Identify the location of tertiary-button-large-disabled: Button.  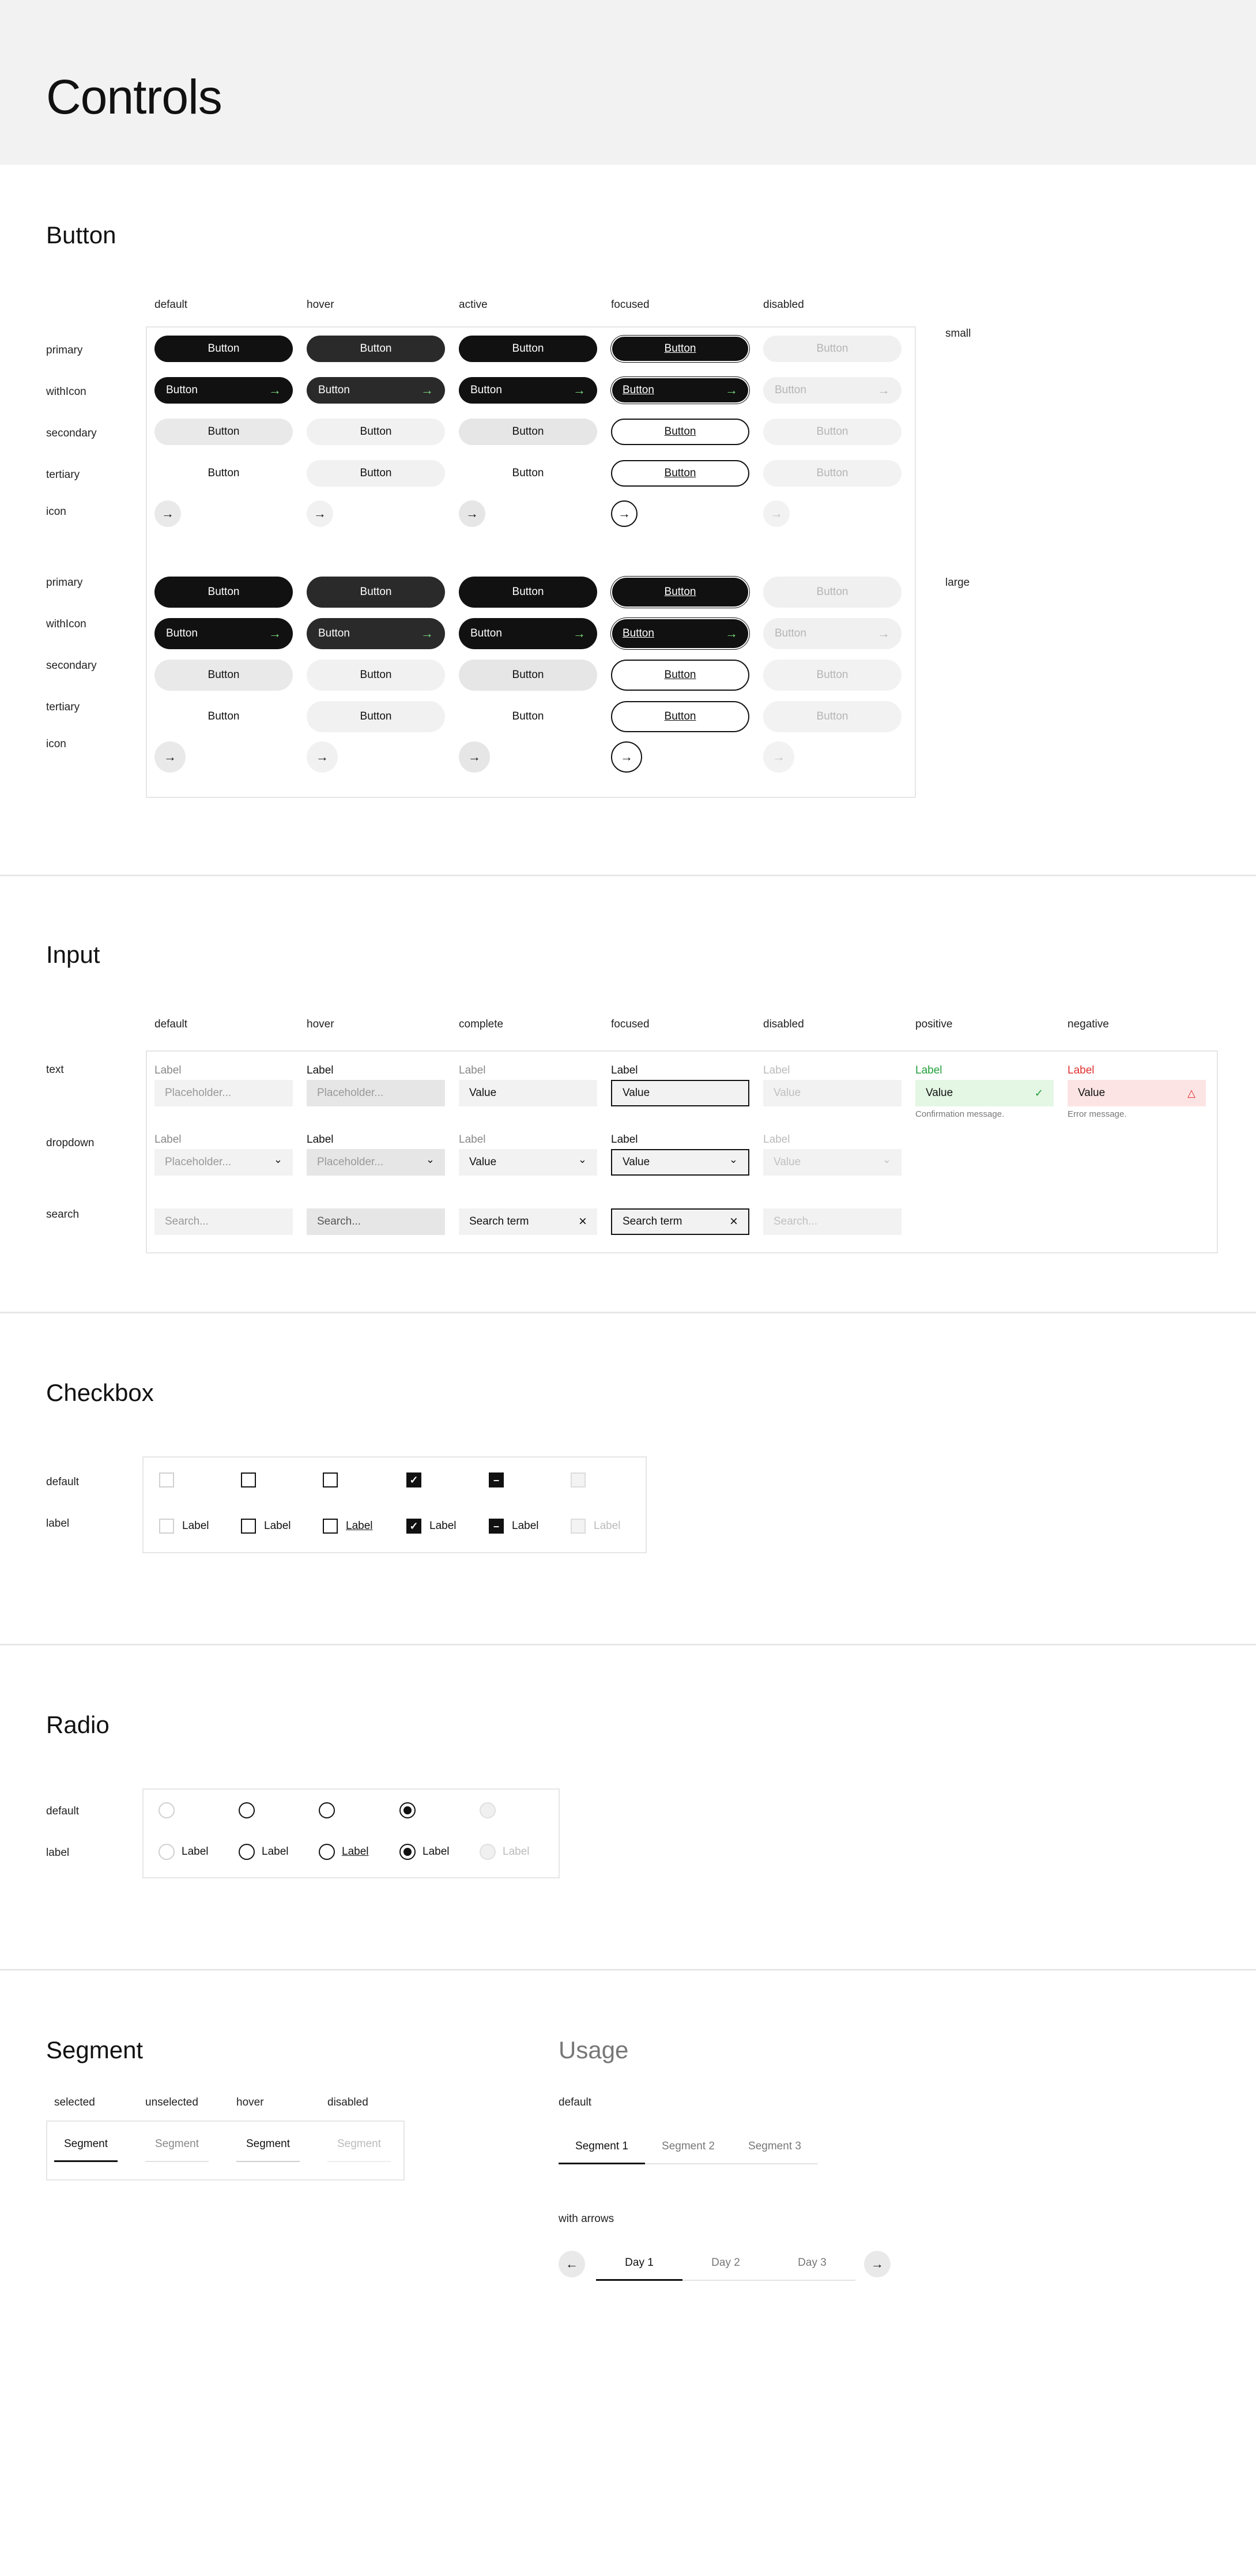
(832, 716).